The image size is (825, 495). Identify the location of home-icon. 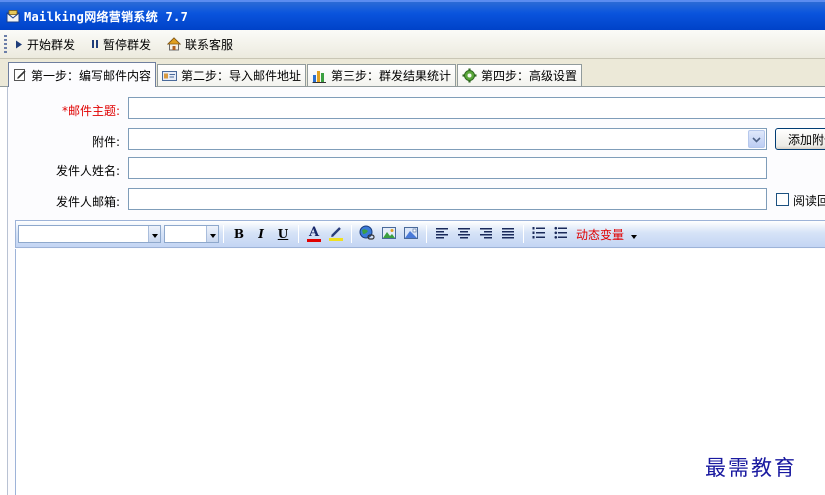
(174, 44).